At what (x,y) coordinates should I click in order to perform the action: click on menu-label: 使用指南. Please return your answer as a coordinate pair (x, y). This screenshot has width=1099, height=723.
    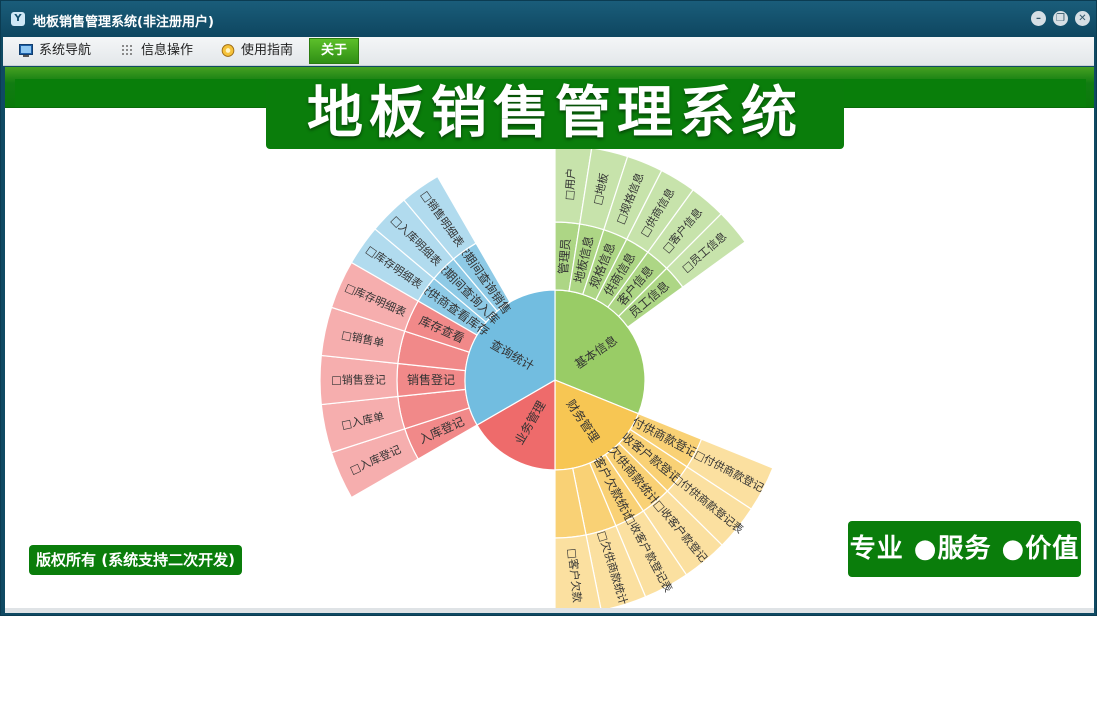
    Looking at the image, I should click on (267, 50).